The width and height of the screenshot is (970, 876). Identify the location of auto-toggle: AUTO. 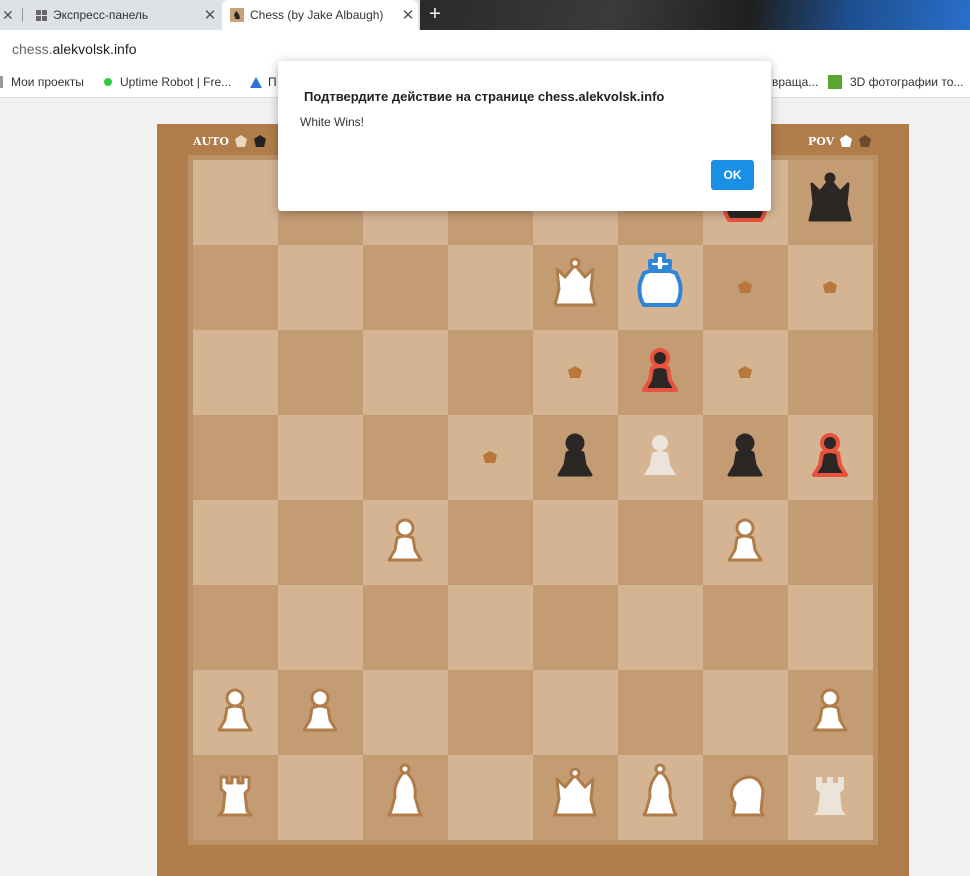
(230, 141).